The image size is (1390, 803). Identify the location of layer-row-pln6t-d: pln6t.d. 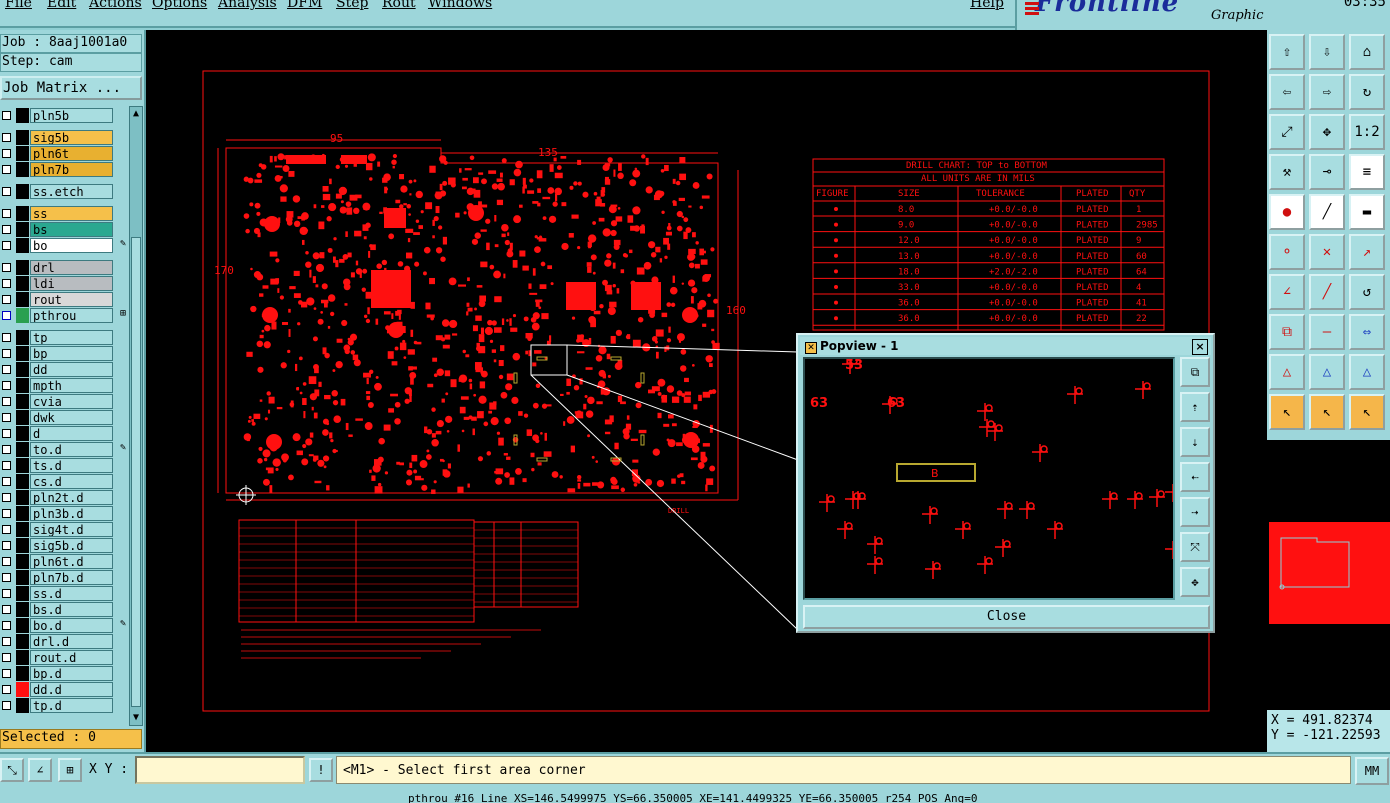
(64, 561).